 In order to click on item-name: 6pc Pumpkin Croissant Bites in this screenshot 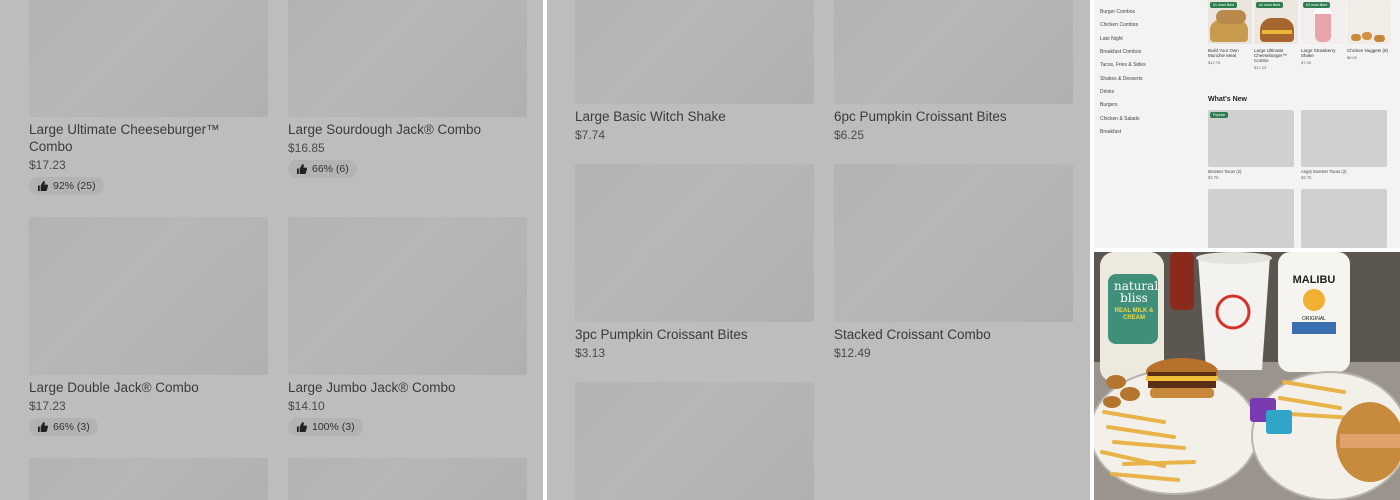, I will do `click(920, 116)`.